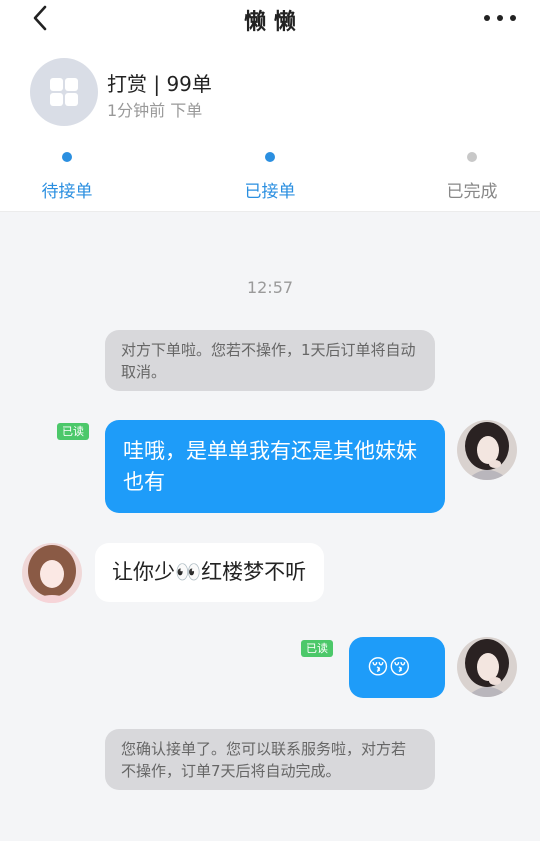 The width and height of the screenshot is (540, 841). What do you see at coordinates (270, 22) in the screenshot?
I see `chat-title: 懒 懒` at bounding box center [270, 22].